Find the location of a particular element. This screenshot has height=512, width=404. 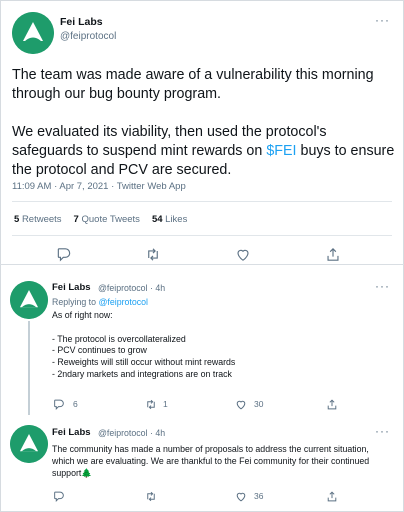

retweets-label: Retweets is located at coordinates (41, 219).